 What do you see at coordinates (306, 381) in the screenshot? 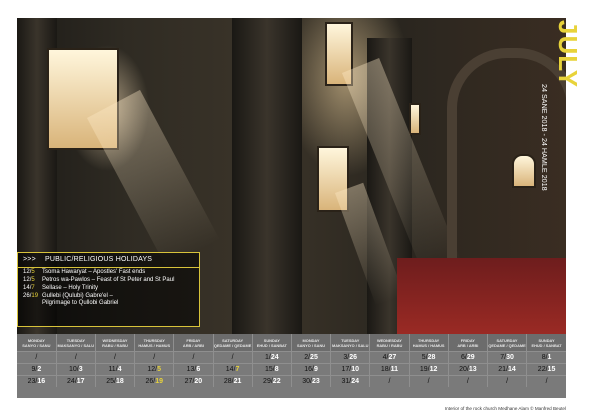
I see `gregorian-day: 30` at bounding box center [306, 381].